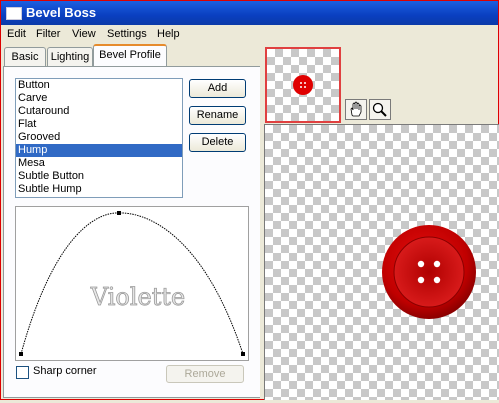 The image size is (499, 403). What do you see at coordinates (14, 13) in the screenshot?
I see `app-icon` at bounding box center [14, 13].